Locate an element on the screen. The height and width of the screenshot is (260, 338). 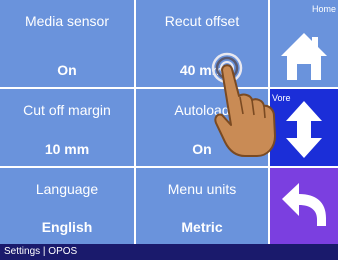
home-icon is located at coordinates (304, 56).